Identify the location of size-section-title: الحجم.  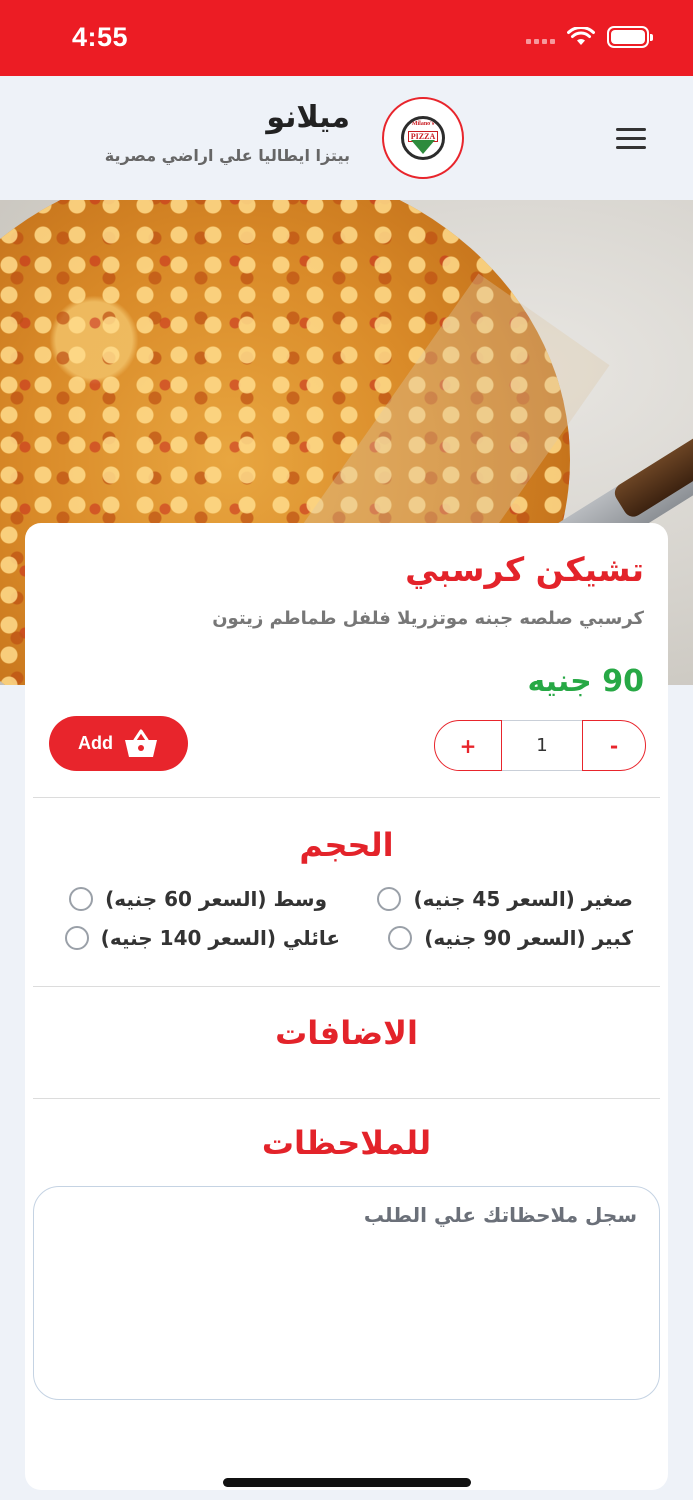
(346, 845).